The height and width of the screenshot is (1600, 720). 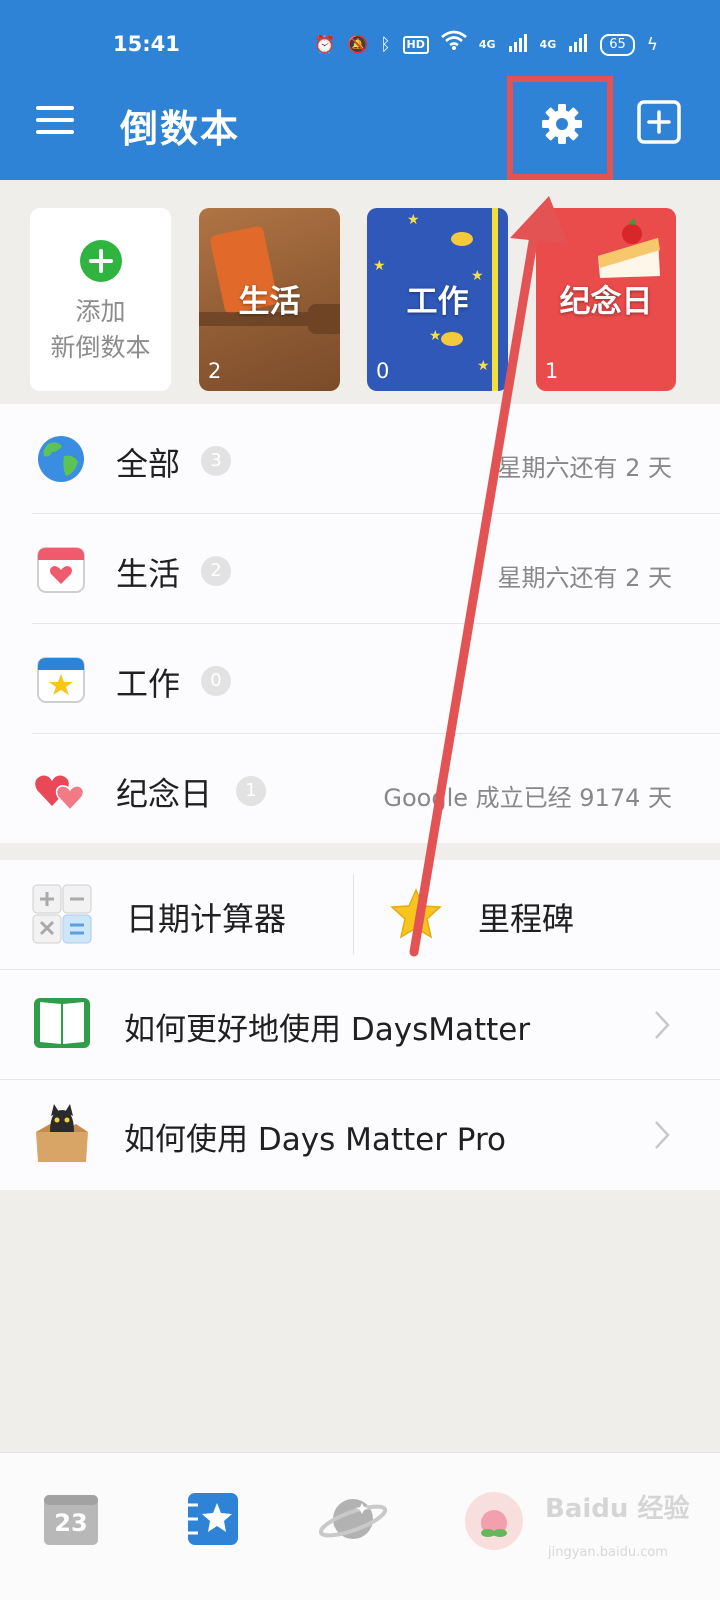 What do you see at coordinates (164, 794) in the screenshot?
I see `category-label: 纪念日` at bounding box center [164, 794].